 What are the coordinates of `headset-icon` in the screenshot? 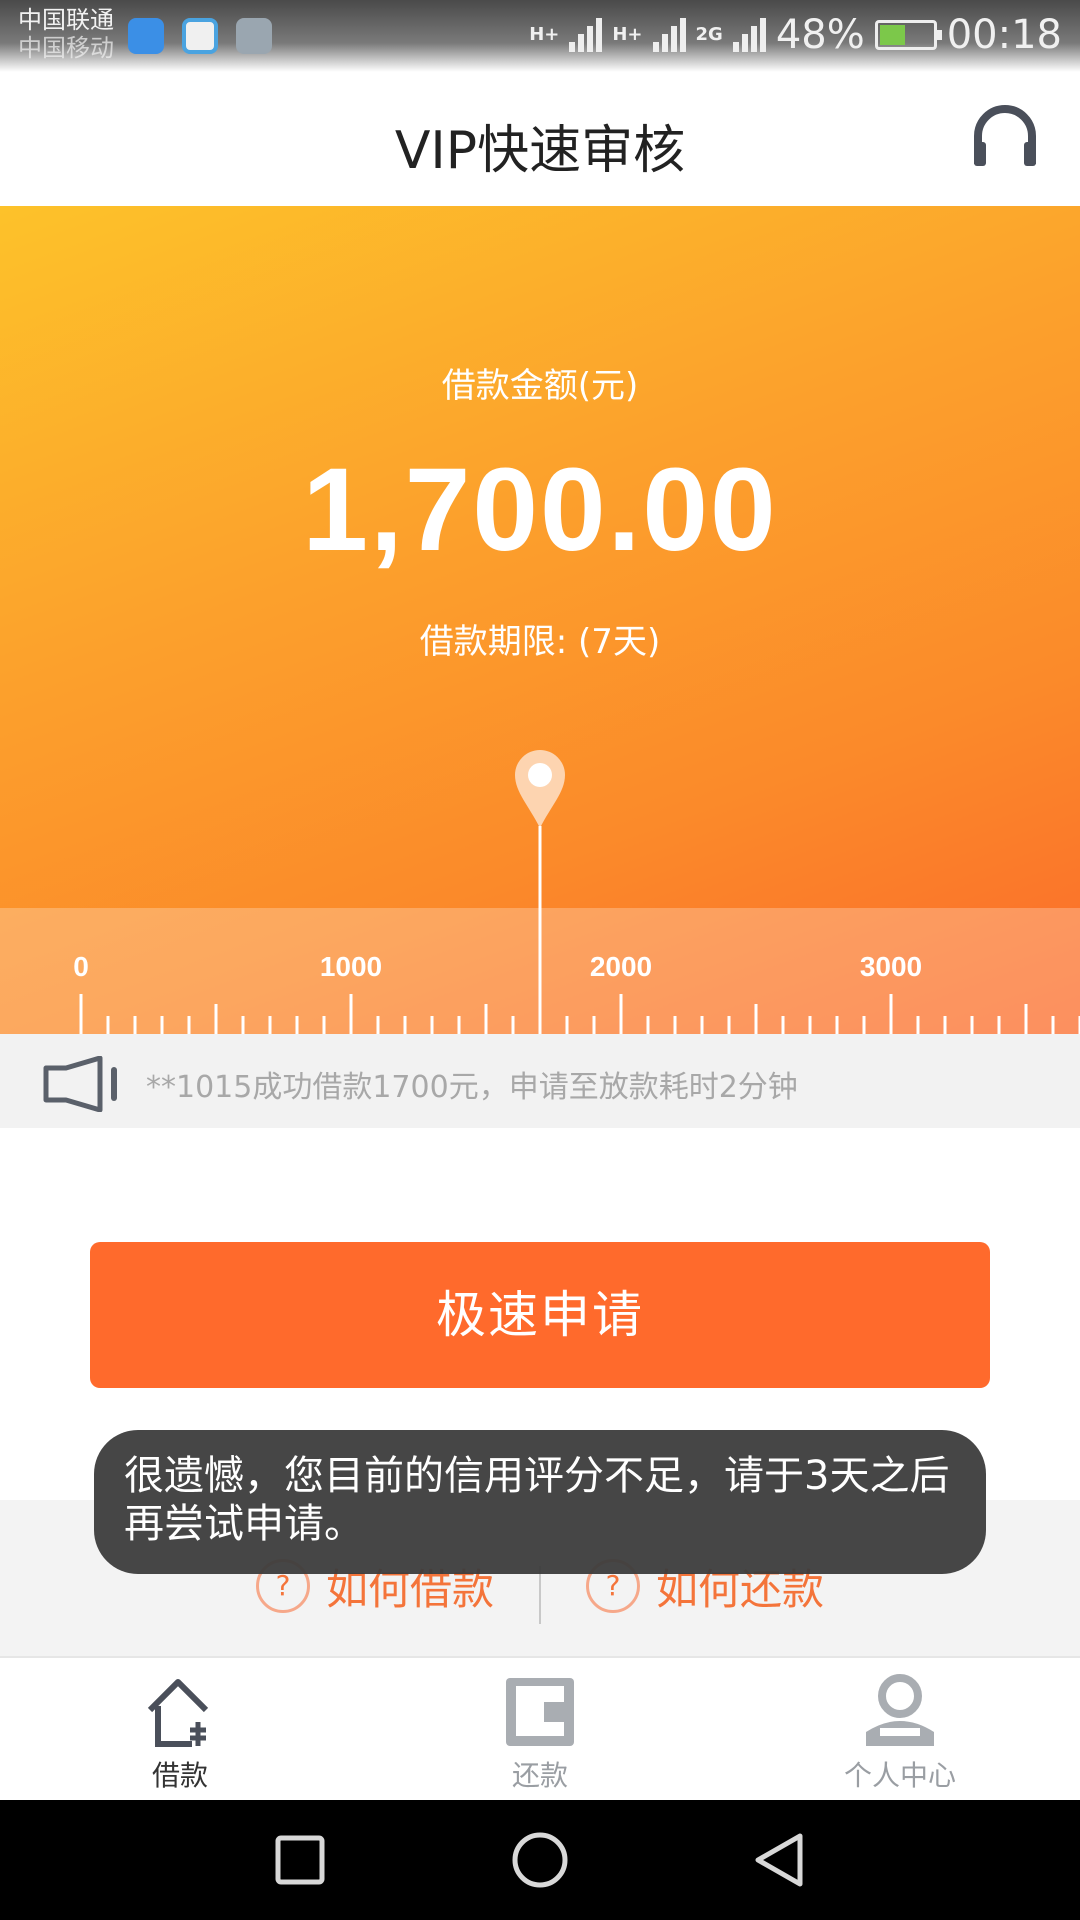 It's located at (1005, 137).